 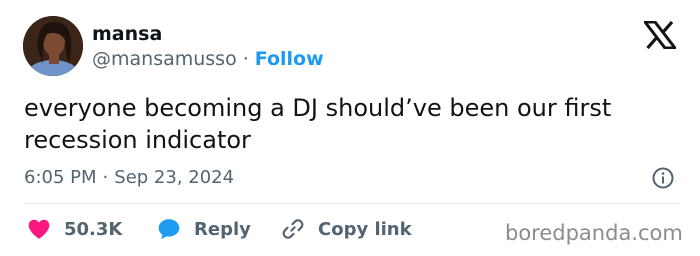 What do you see at coordinates (222, 229) in the screenshot?
I see `reply-label: Reply` at bounding box center [222, 229].